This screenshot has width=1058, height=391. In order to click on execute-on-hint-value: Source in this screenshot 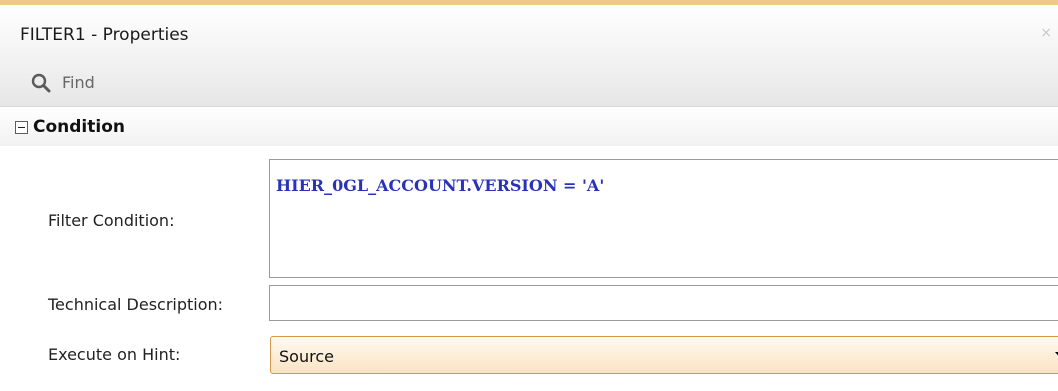, I will do `click(306, 356)`.